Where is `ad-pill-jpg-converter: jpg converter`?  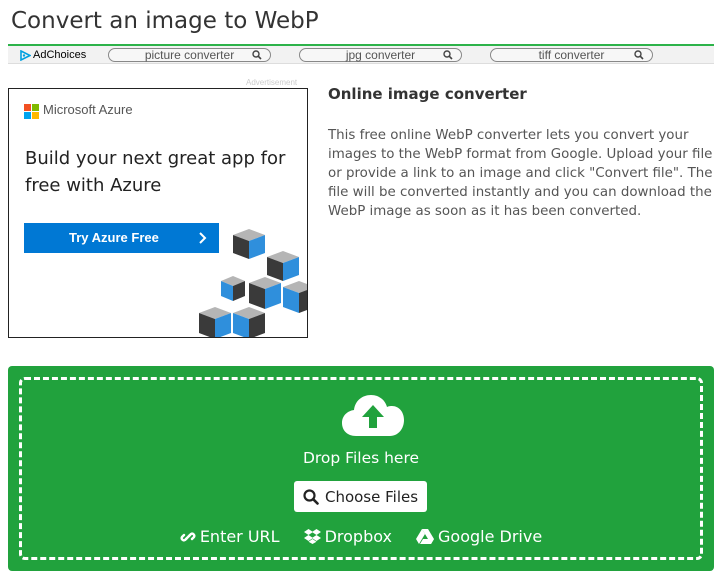
ad-pill-jpg-converter: jpg converter is located at coordinates (380, 55).